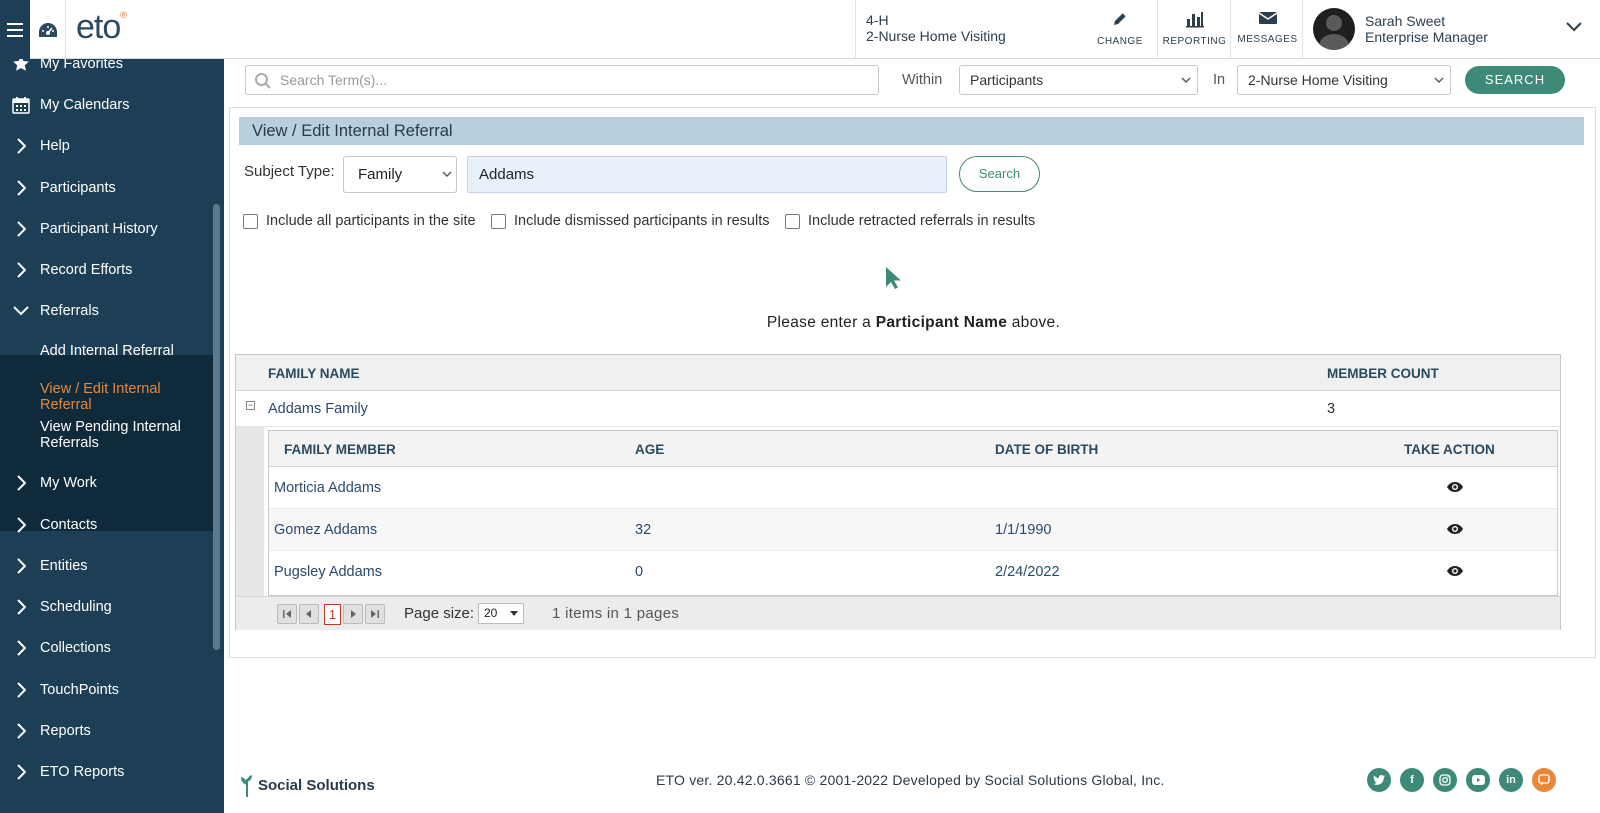 This screenshot has height=813, width=1600. What do you see at coordinates (327, 488) in the screenshot?
I see `member-name-link: Morticia Addams` at bounding box center [327, 488].